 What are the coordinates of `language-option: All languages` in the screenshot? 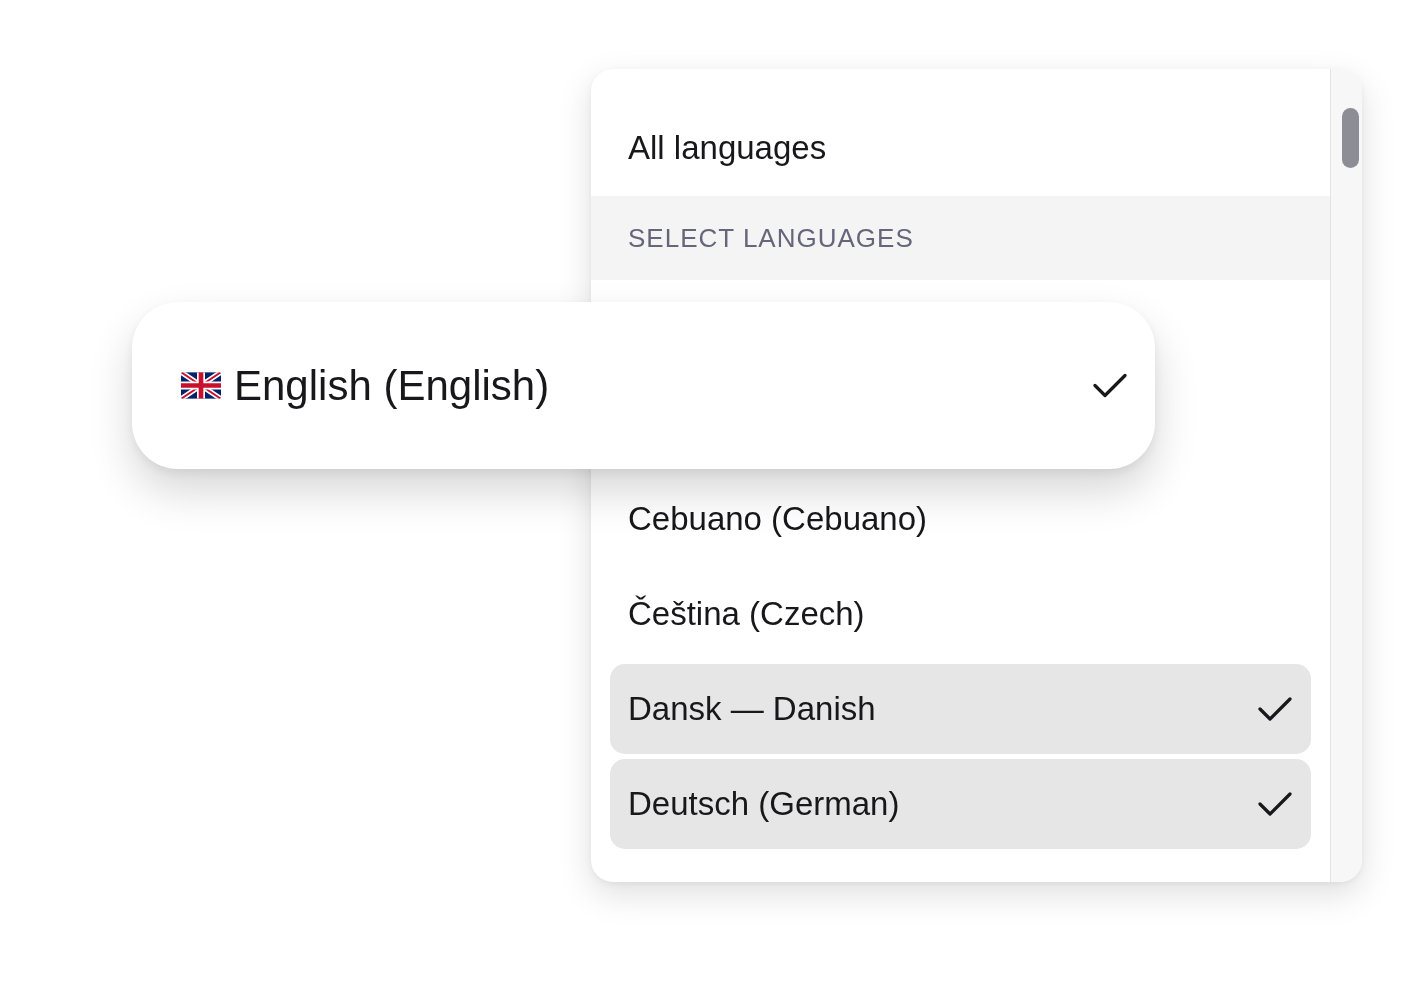 It's located at (960, 147).